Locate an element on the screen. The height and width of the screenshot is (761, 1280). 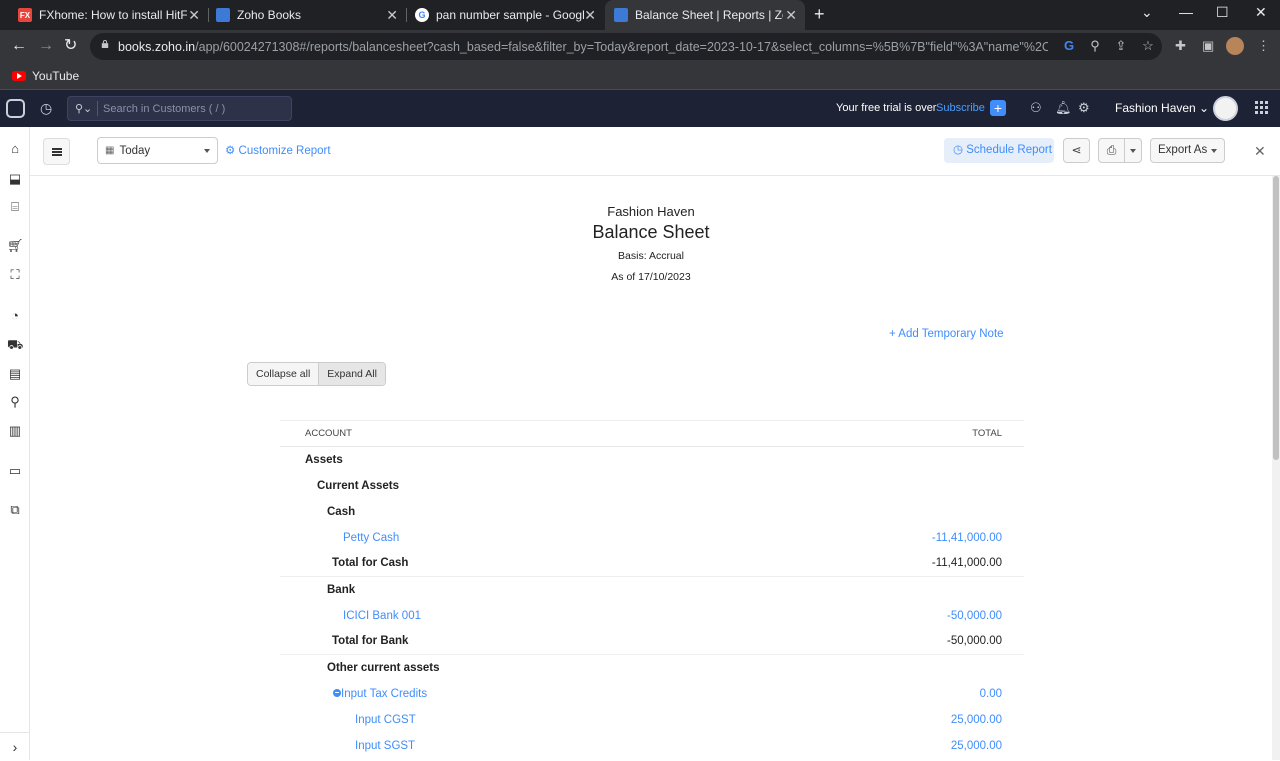
expand-sidebar-chevron-icon: › is located at coordinates (15, 746).